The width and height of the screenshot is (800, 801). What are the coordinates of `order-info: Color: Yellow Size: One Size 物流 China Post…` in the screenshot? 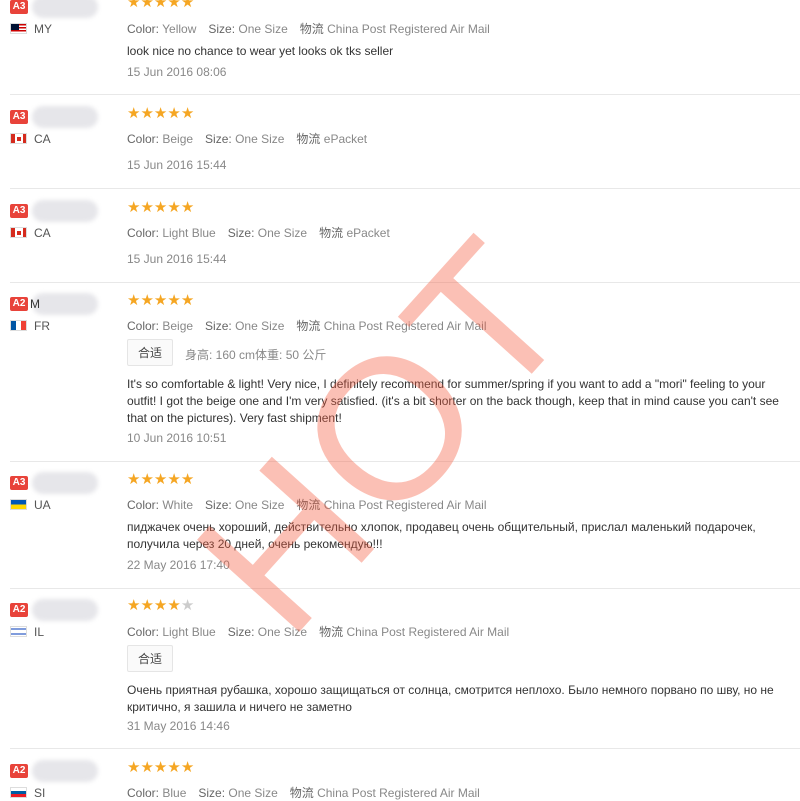 It's located at (314, 28).